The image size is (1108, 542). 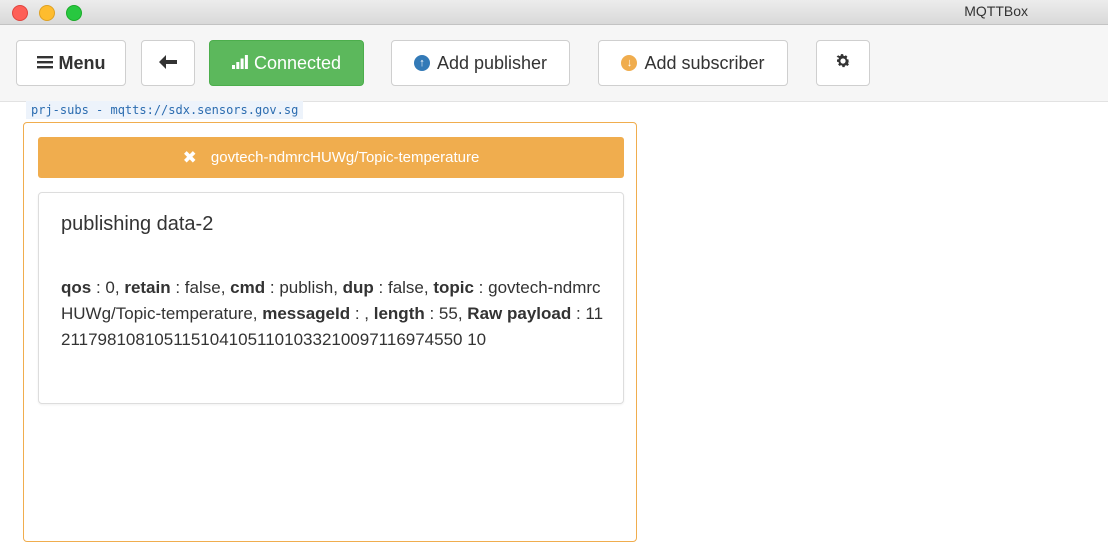 I want to click on back-button, so click(x=168, y=63).